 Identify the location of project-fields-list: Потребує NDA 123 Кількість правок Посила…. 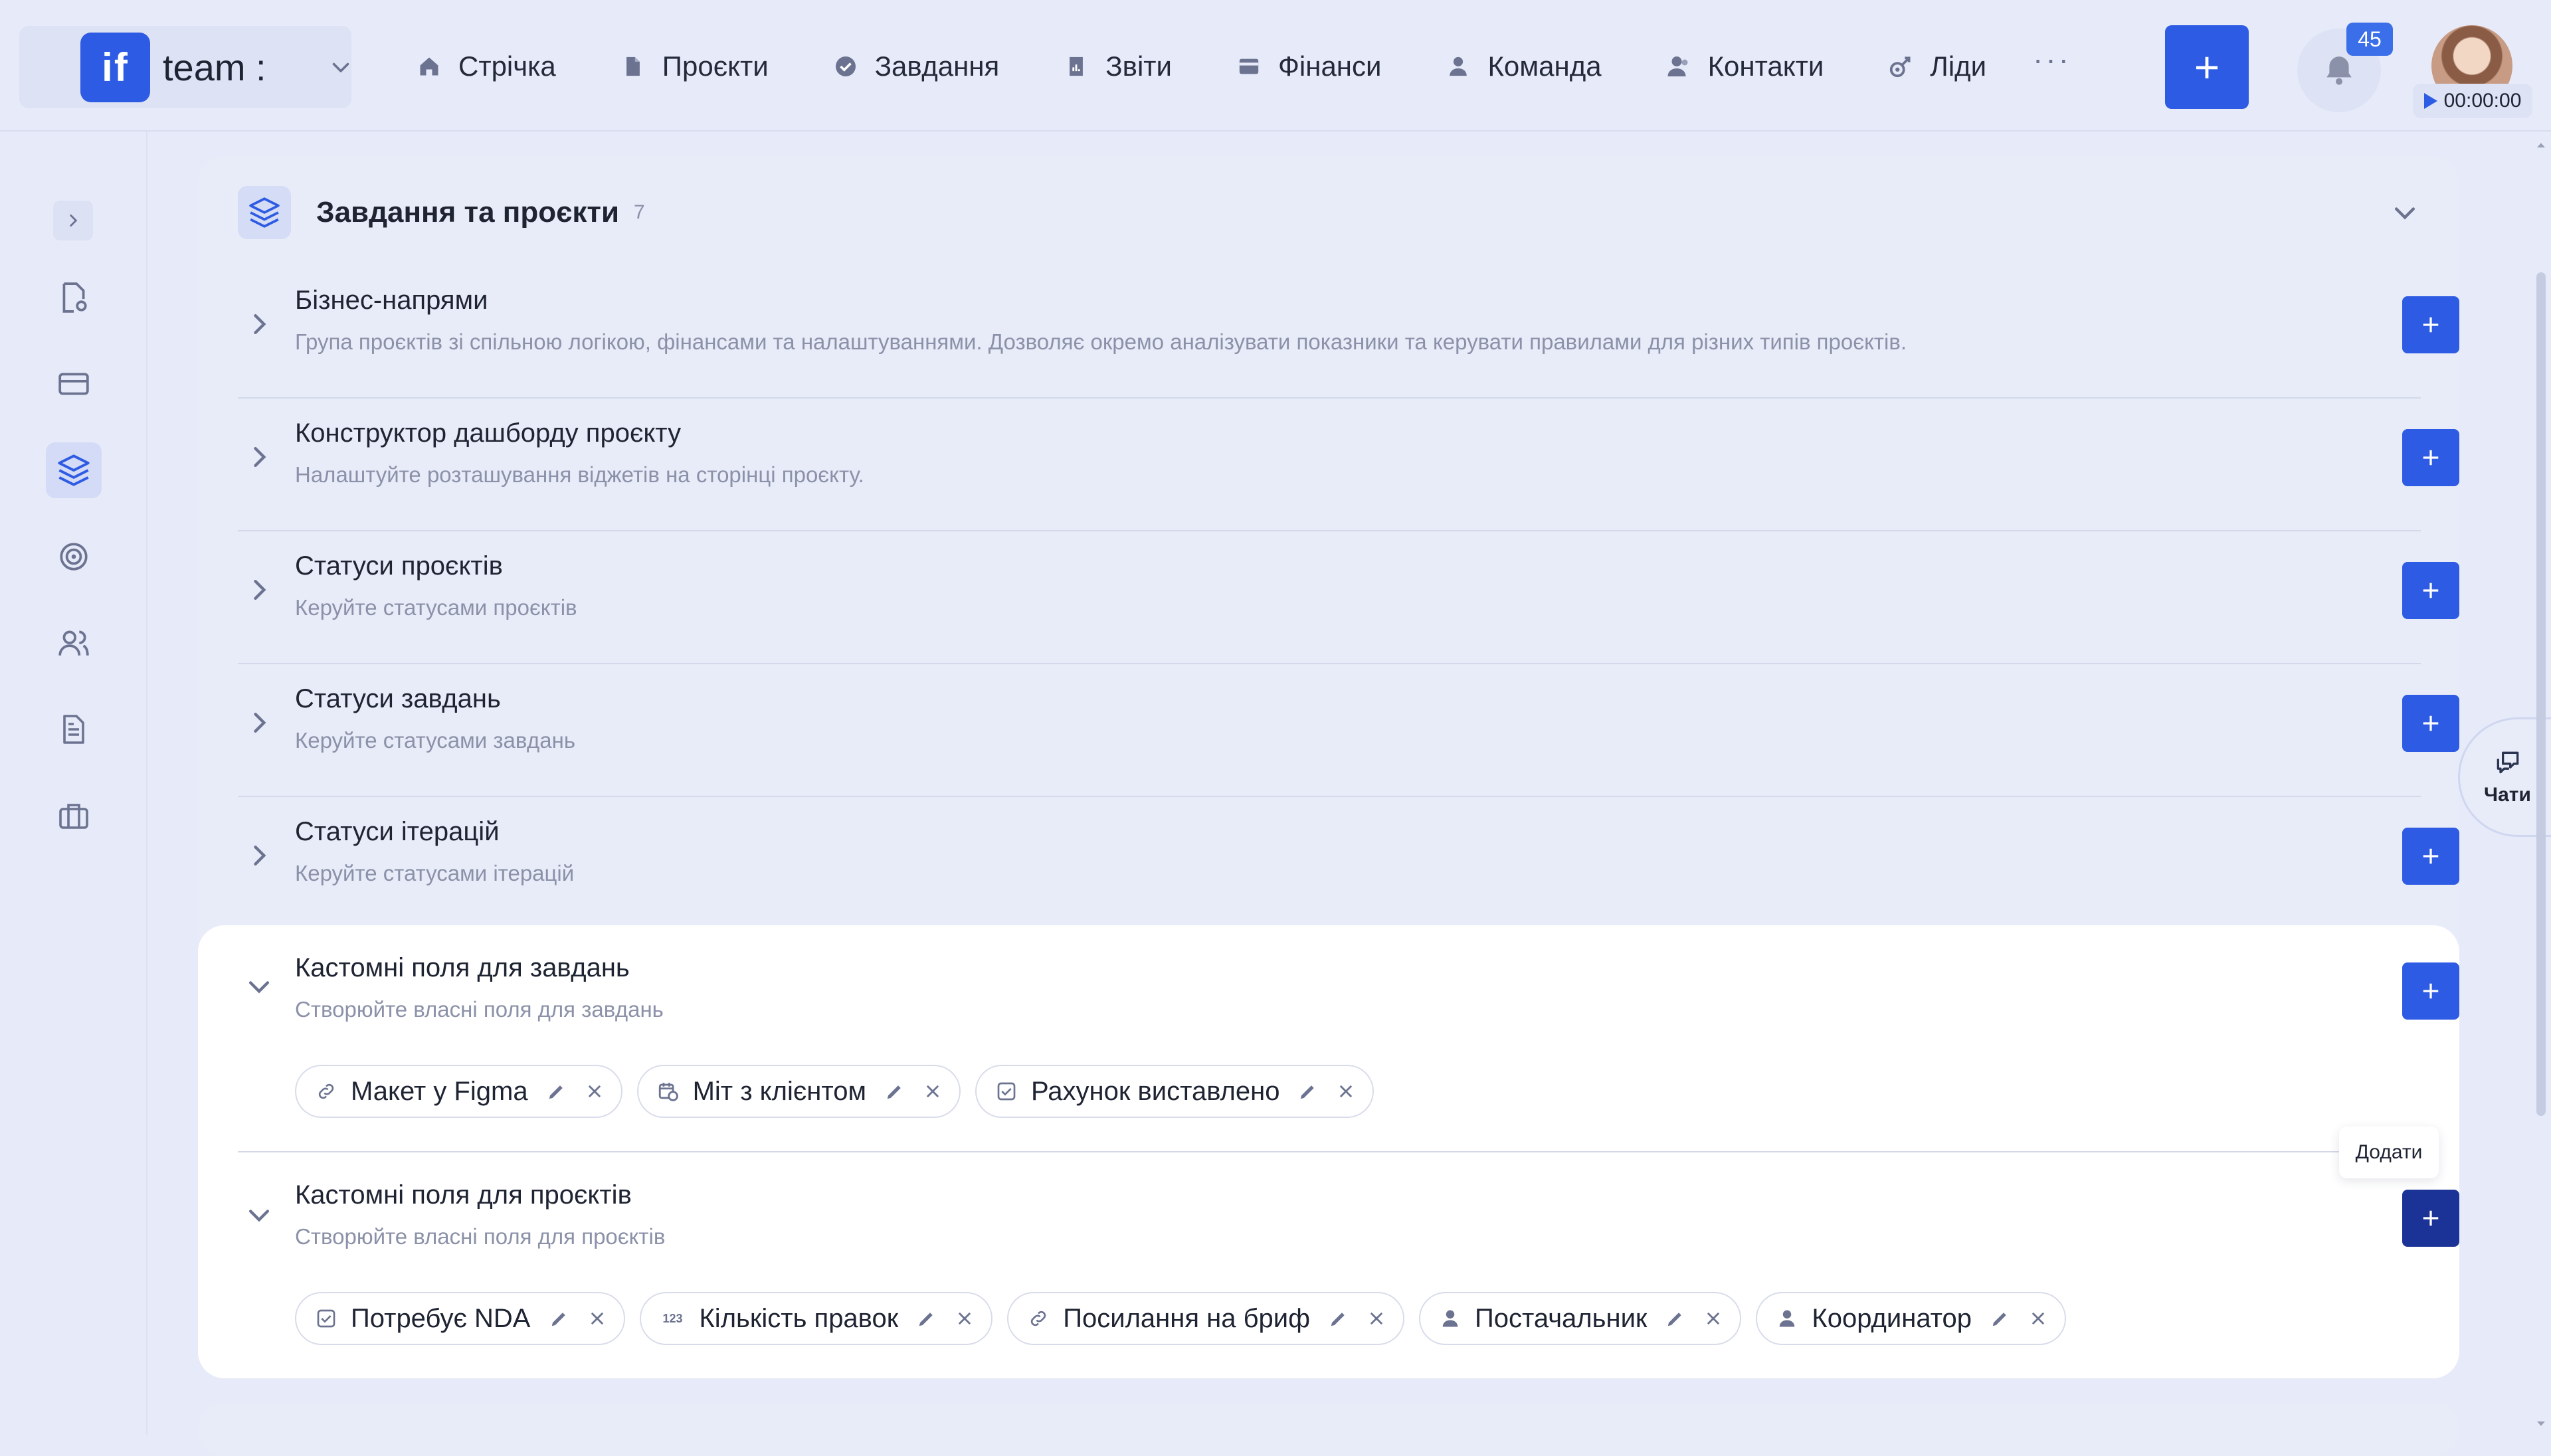
(1188, 1318).